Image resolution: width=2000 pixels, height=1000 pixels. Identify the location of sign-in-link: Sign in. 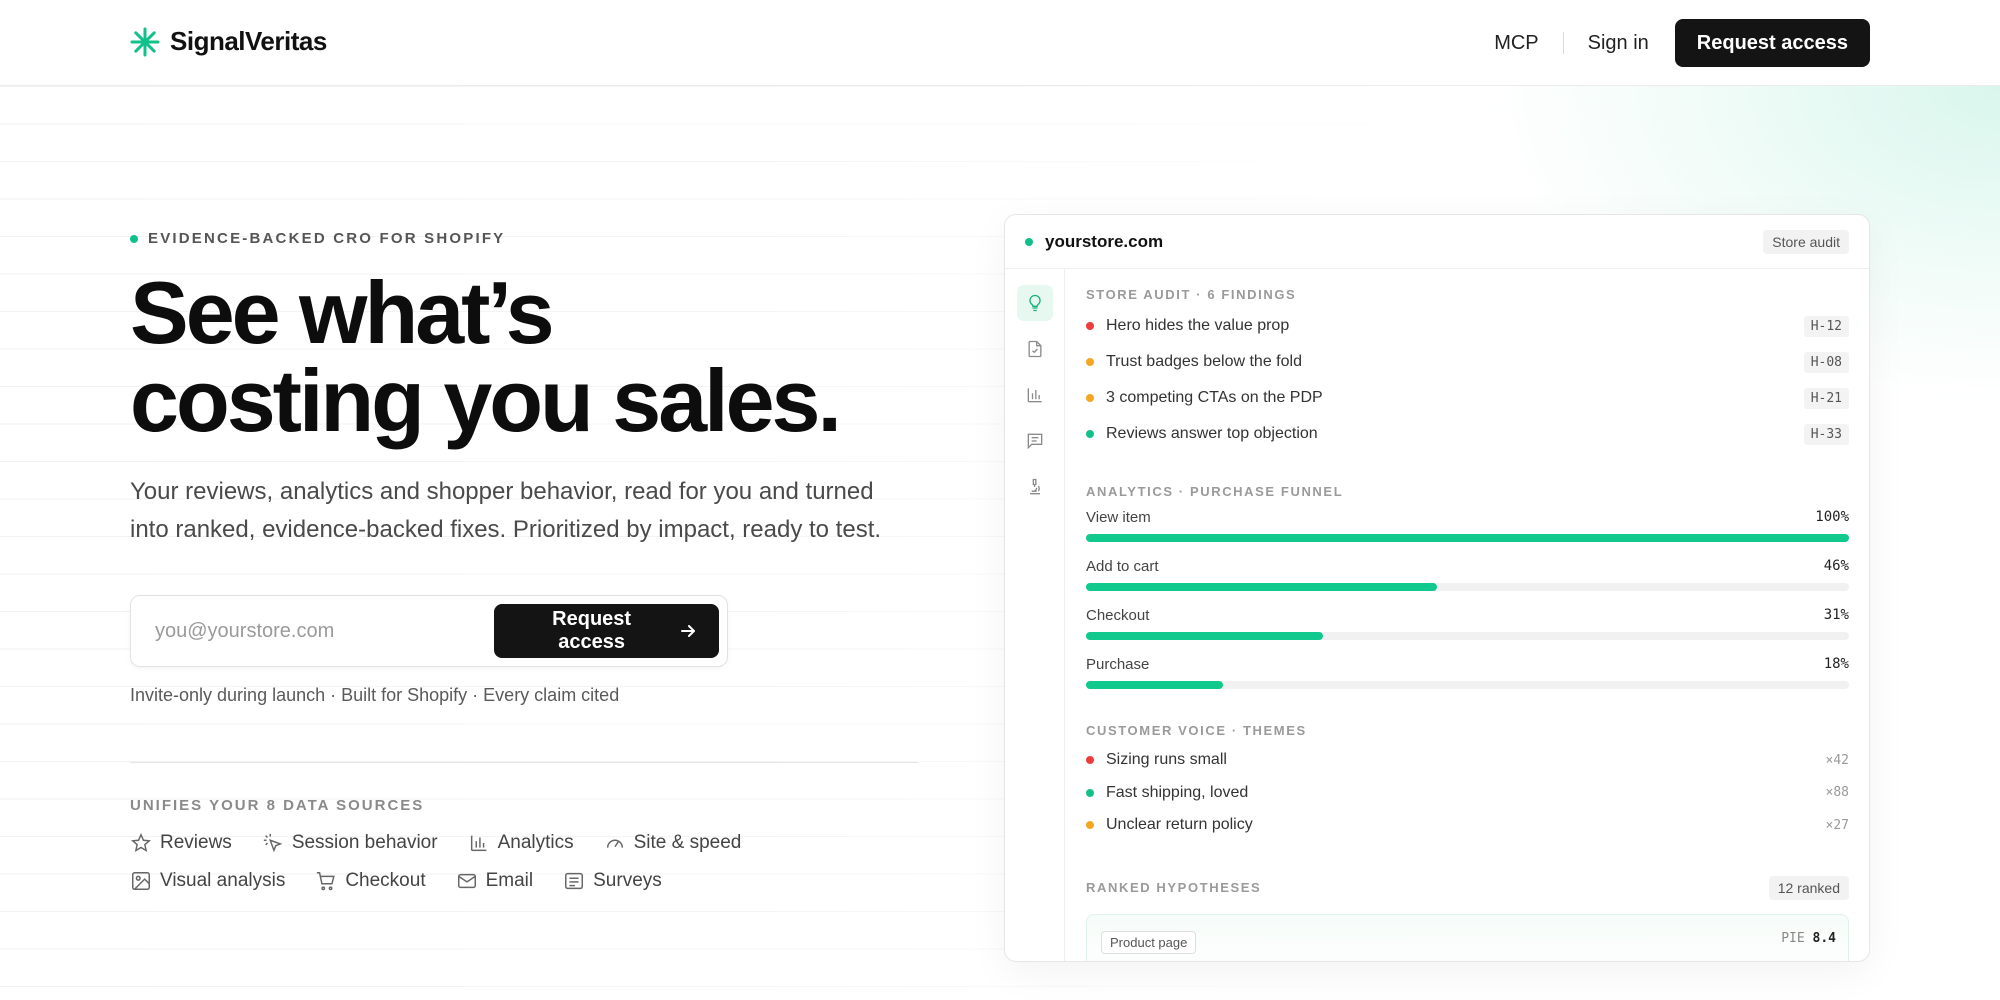
(1618, 43).